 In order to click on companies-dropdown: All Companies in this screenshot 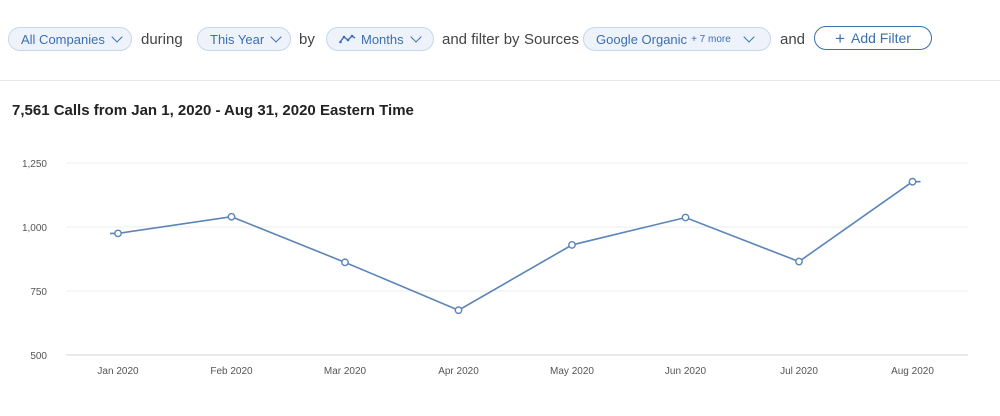, I will do `click(70, 39)`.